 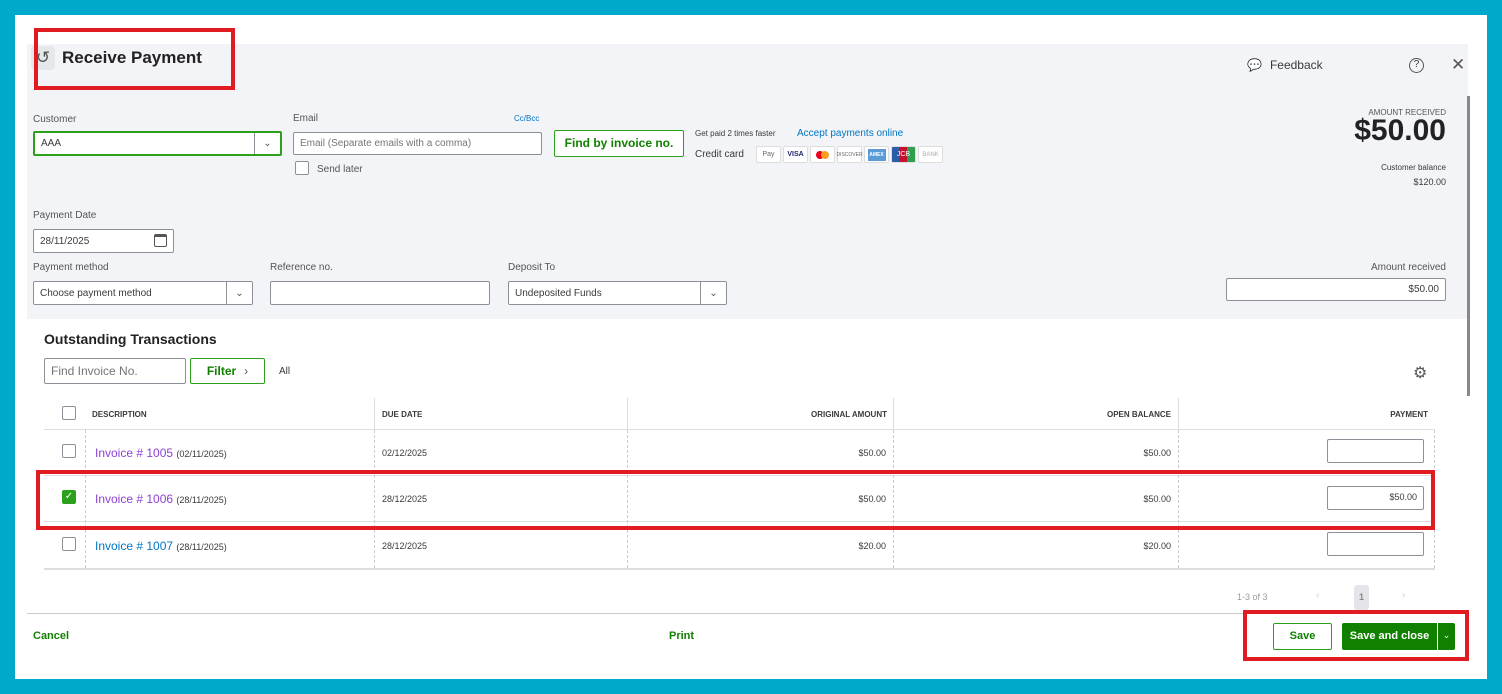 What do you see at coordinates (1420, 373) in the screenshot?
I see `settings-gear-icon: ⚙` at bounding box center [1420, 373].